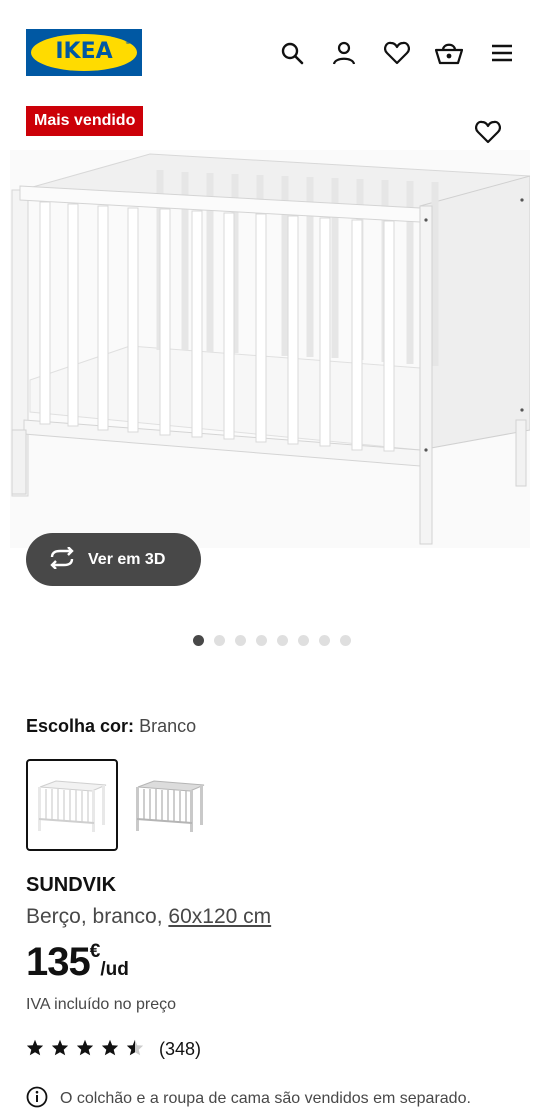  Describe the element at coordinates (344, 53) in the screenshot. I see `account-icon` at that location.